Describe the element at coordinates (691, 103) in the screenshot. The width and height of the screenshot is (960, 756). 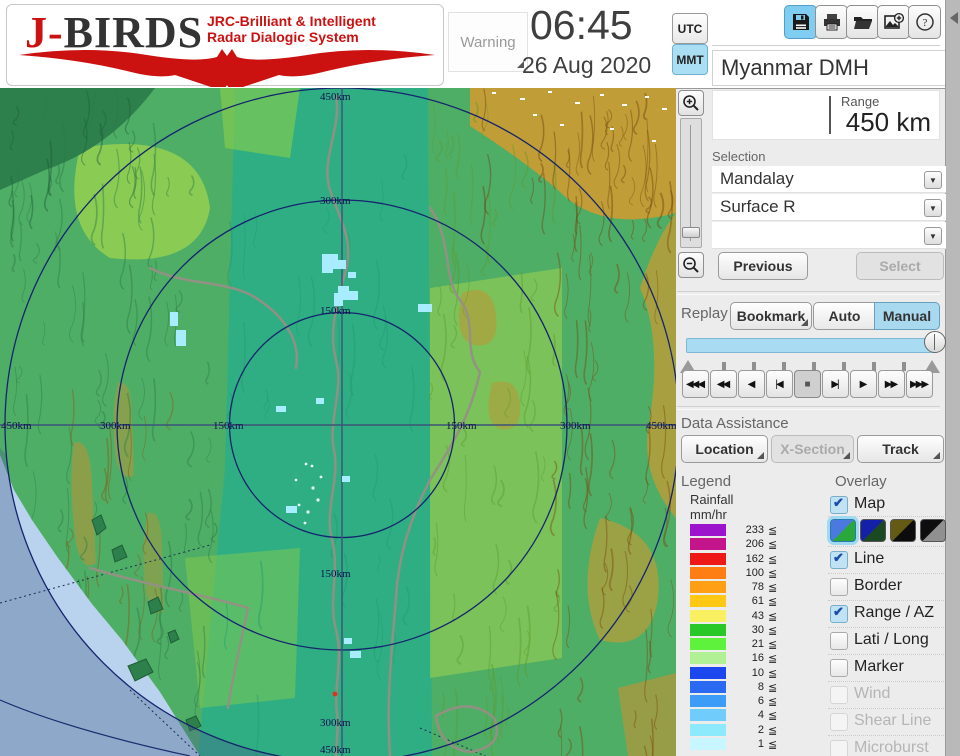
I see `zoom-in-button` at that location.